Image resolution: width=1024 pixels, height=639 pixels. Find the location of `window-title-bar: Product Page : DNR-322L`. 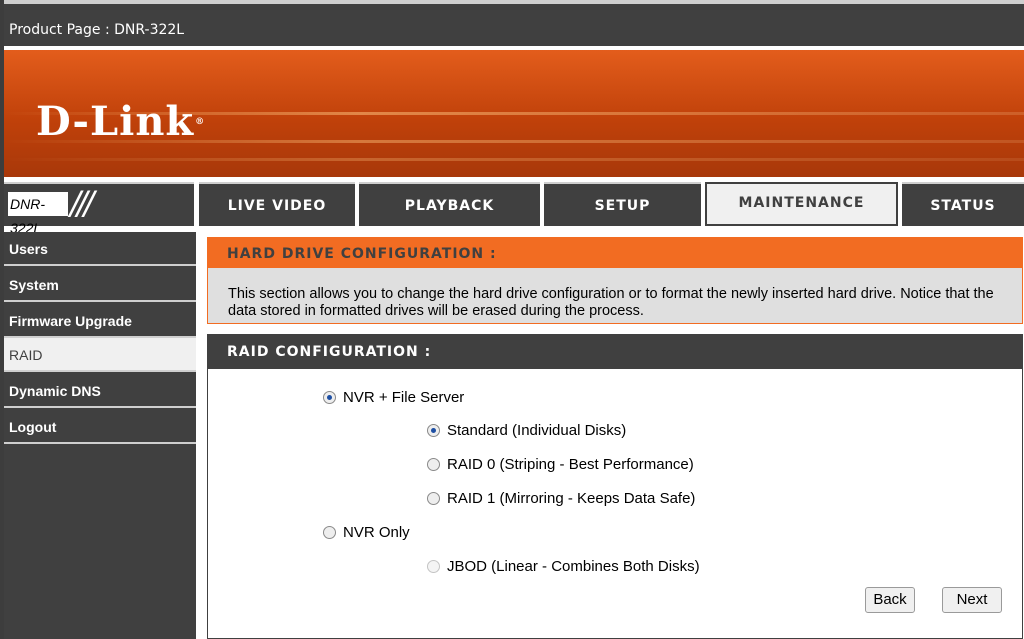

window-title-bar: Product Page : DNR-322L is located at coordinates (514, 25).